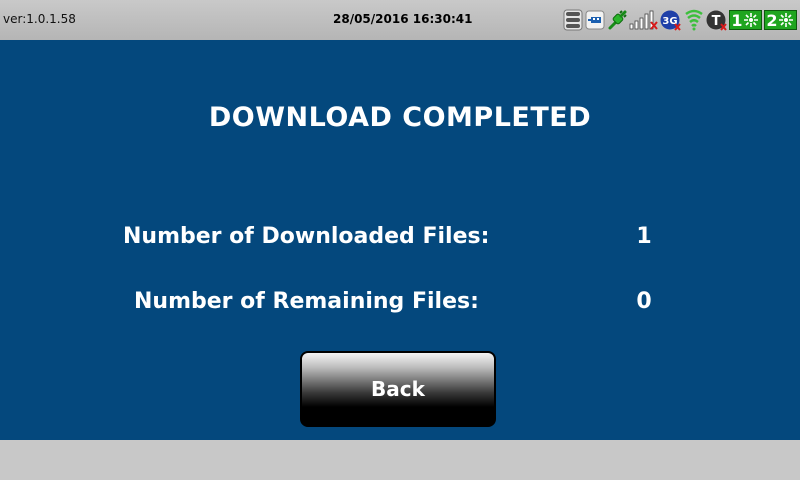 This screenshot has width=800, height=480. What do you see at coordinates (306, 301) in the screenshot?
I see `remaining-files-label: Number of Remaining Files:` at bounding box center [306, 301].